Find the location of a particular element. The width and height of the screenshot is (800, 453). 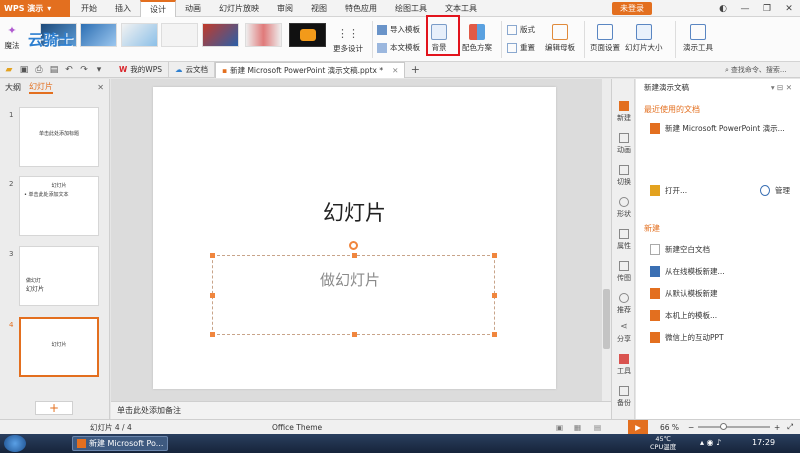

print-icon: ⎙ is located at coordinates (39, 70).